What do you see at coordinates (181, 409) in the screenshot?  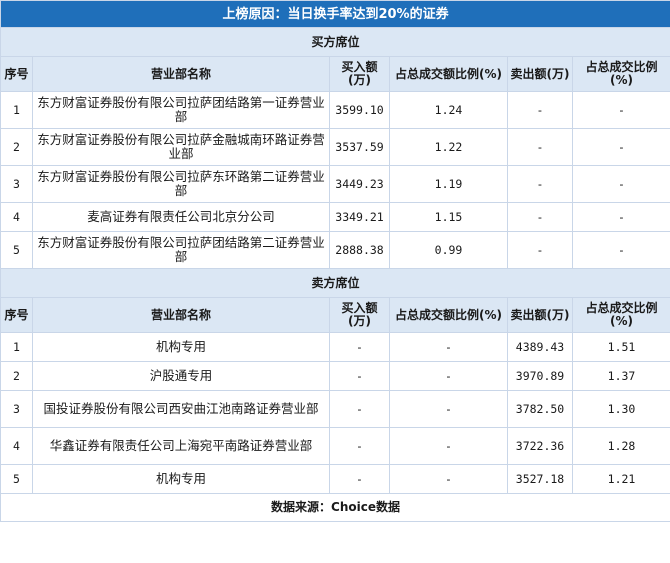 I see `branch-name: 国投证券股份有限公司西安曲江池南路证券营业部` at bounding box center [181, 409].